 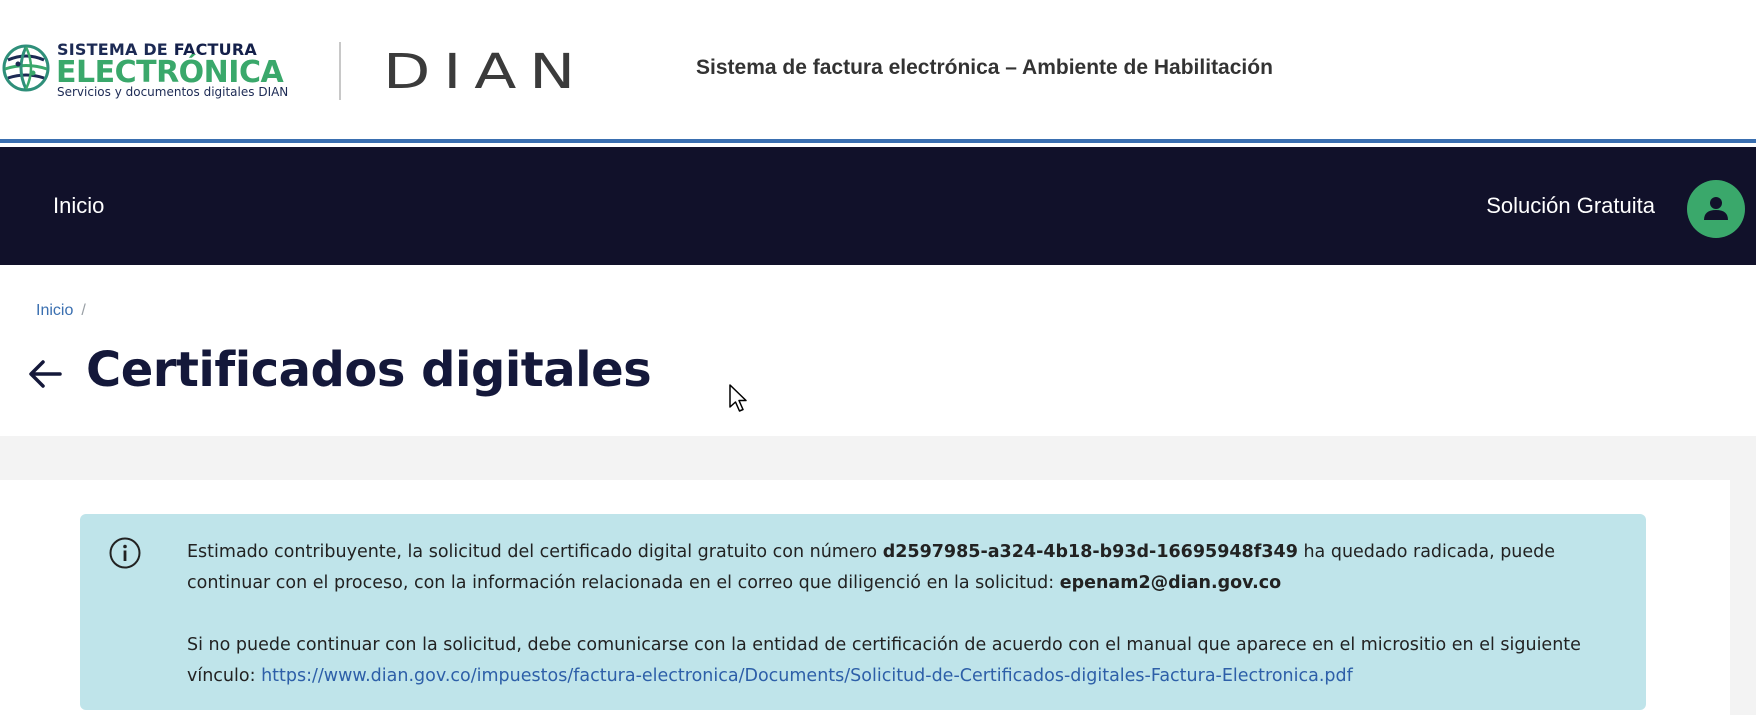 What do you see at coordinates (78, 206) in the screenshot?
I see `nav-item-inicio: Inicio` at bounding box center [78, 206].